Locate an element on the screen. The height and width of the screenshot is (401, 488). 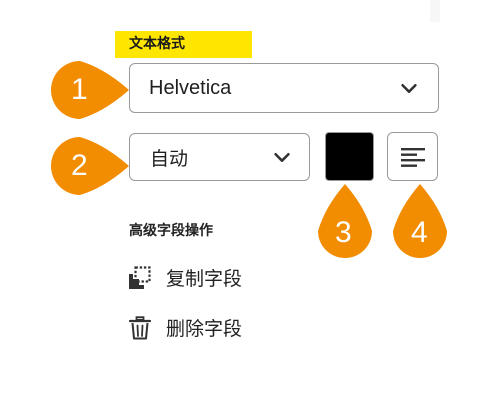
duplicate-field-label: 复制字段 is located at coordinates (204, 279).